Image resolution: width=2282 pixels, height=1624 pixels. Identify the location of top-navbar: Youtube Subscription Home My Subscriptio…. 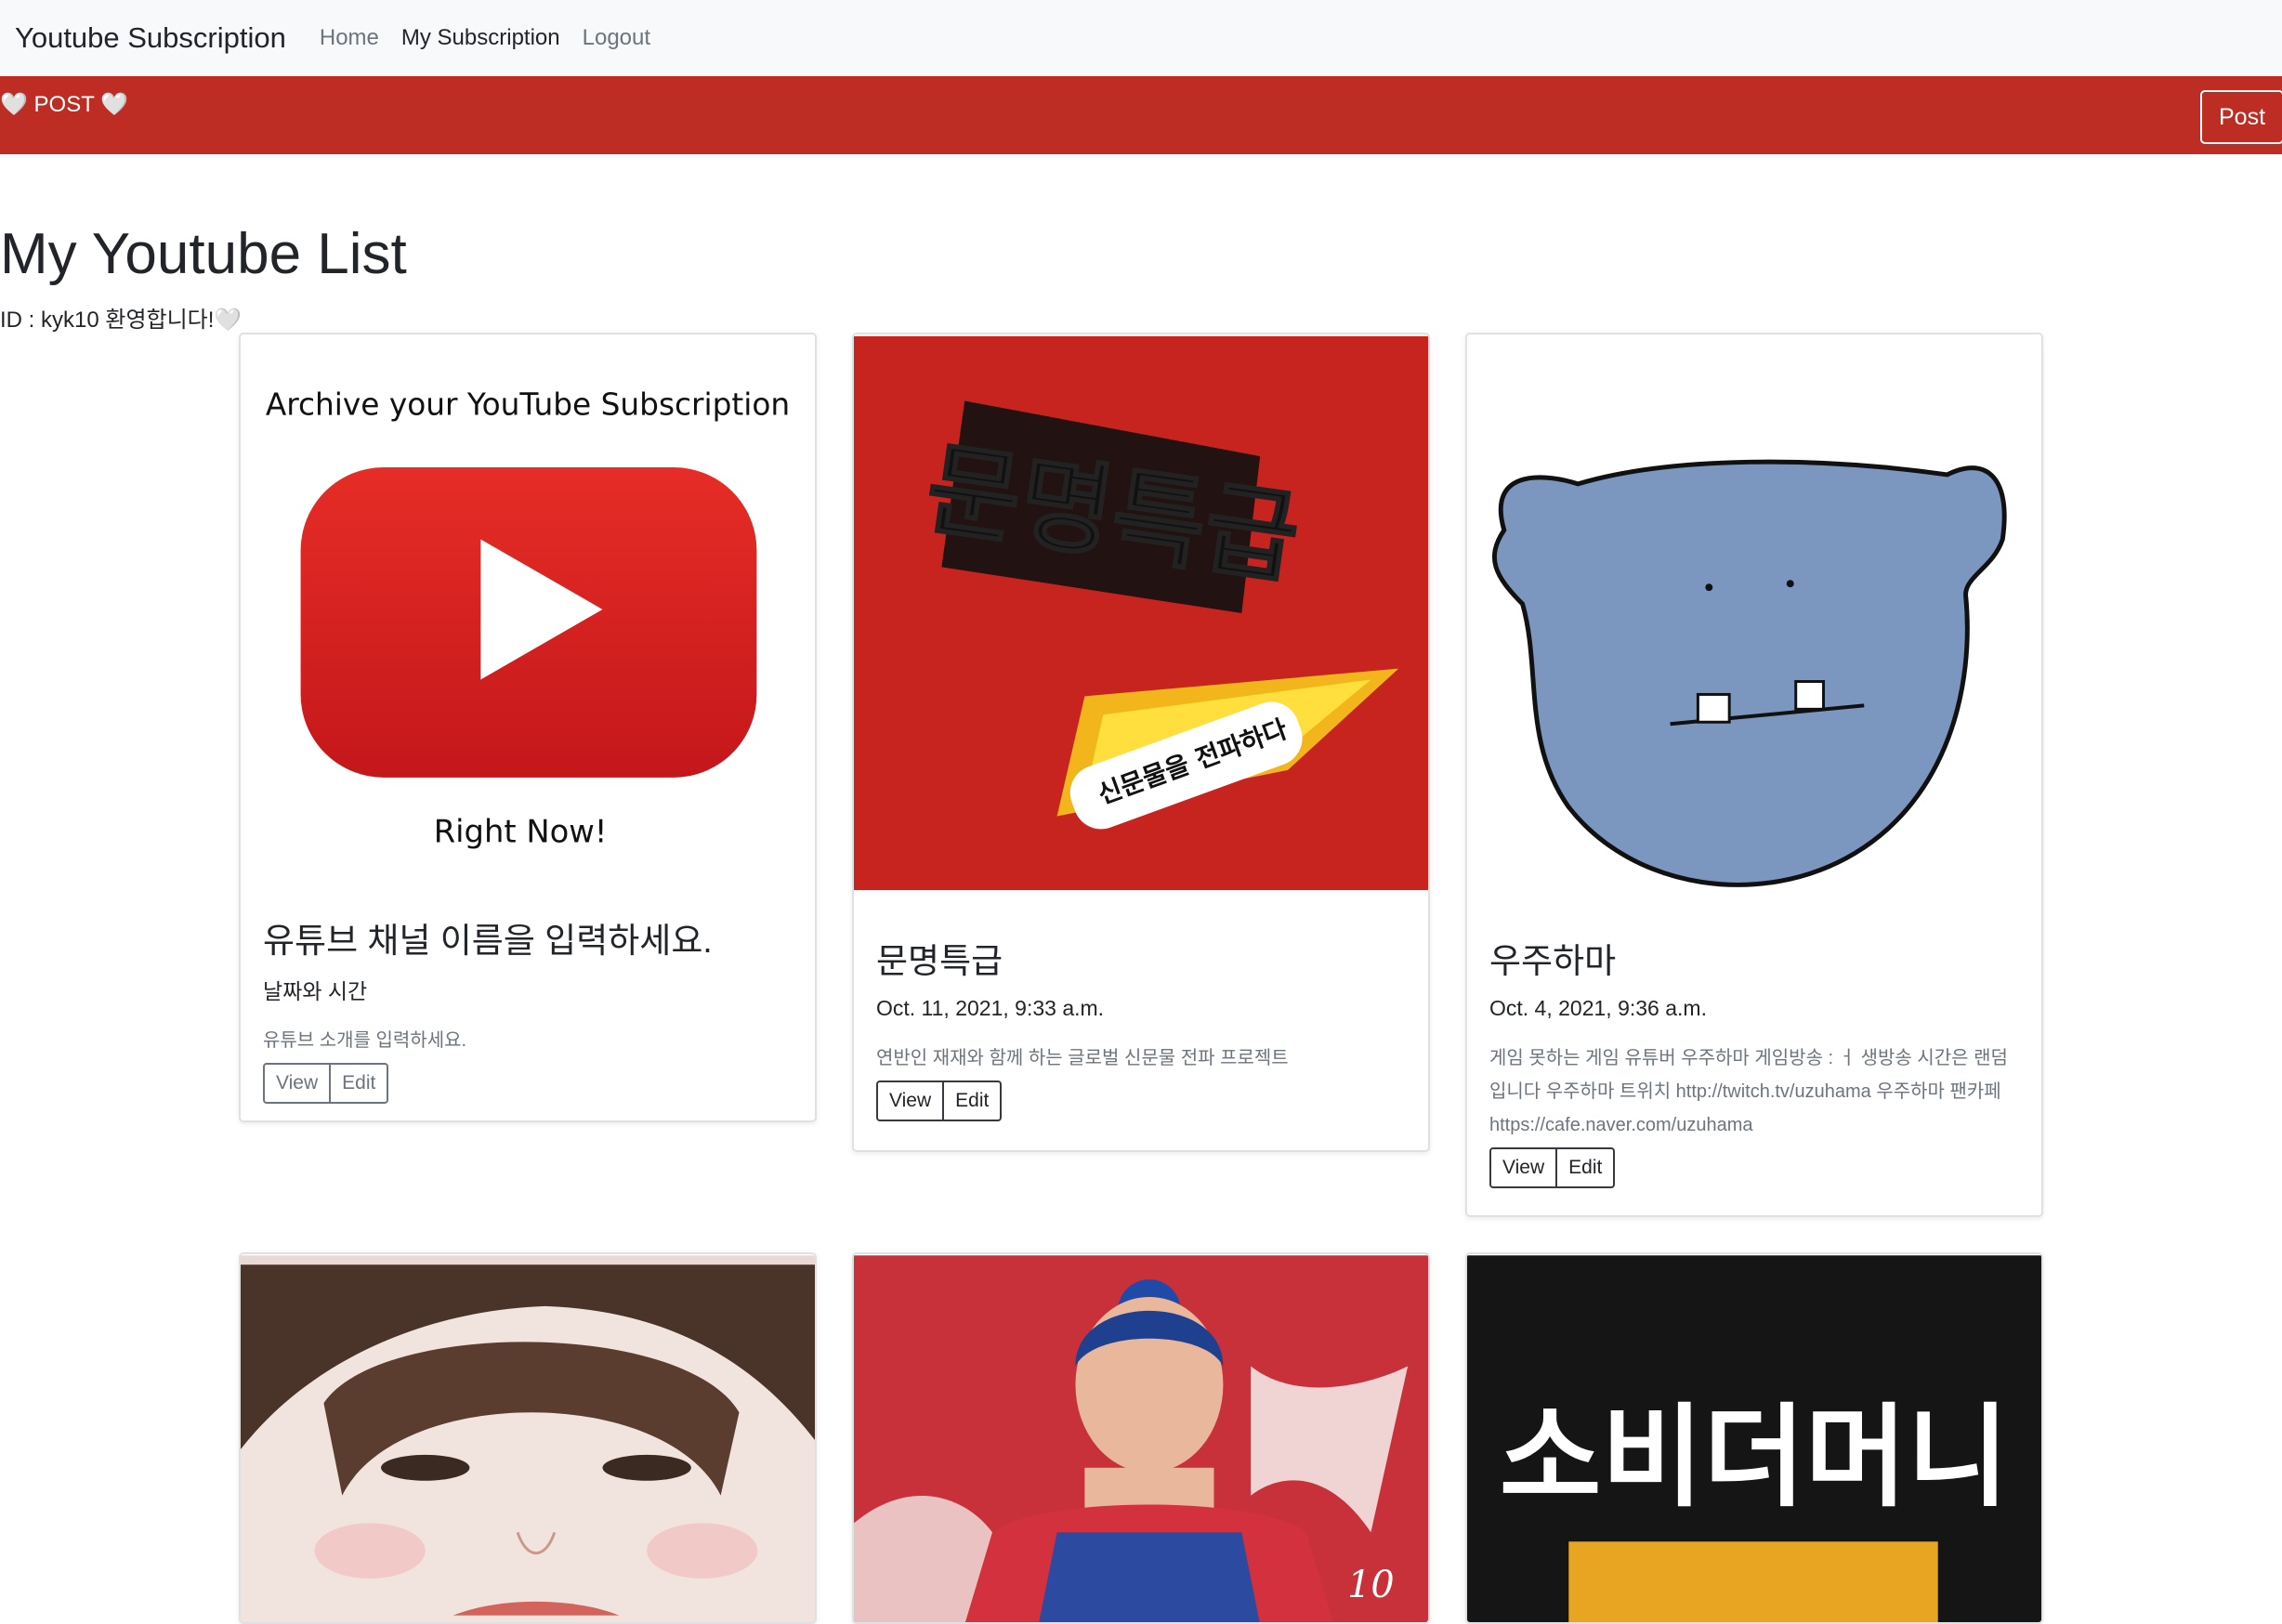
(1141, 38).